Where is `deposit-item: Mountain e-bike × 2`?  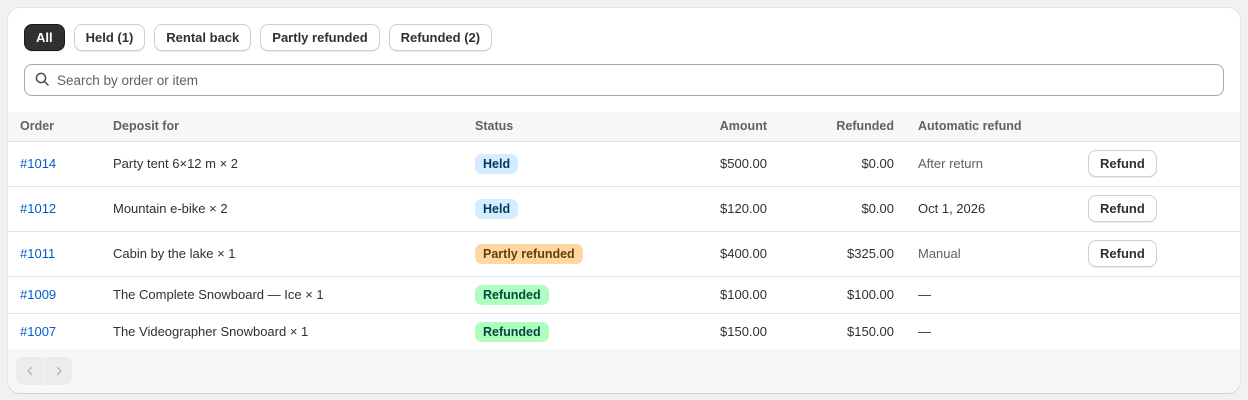
deposit-item: Mountain e-bike × 2 is located at coordinates (294, 208).